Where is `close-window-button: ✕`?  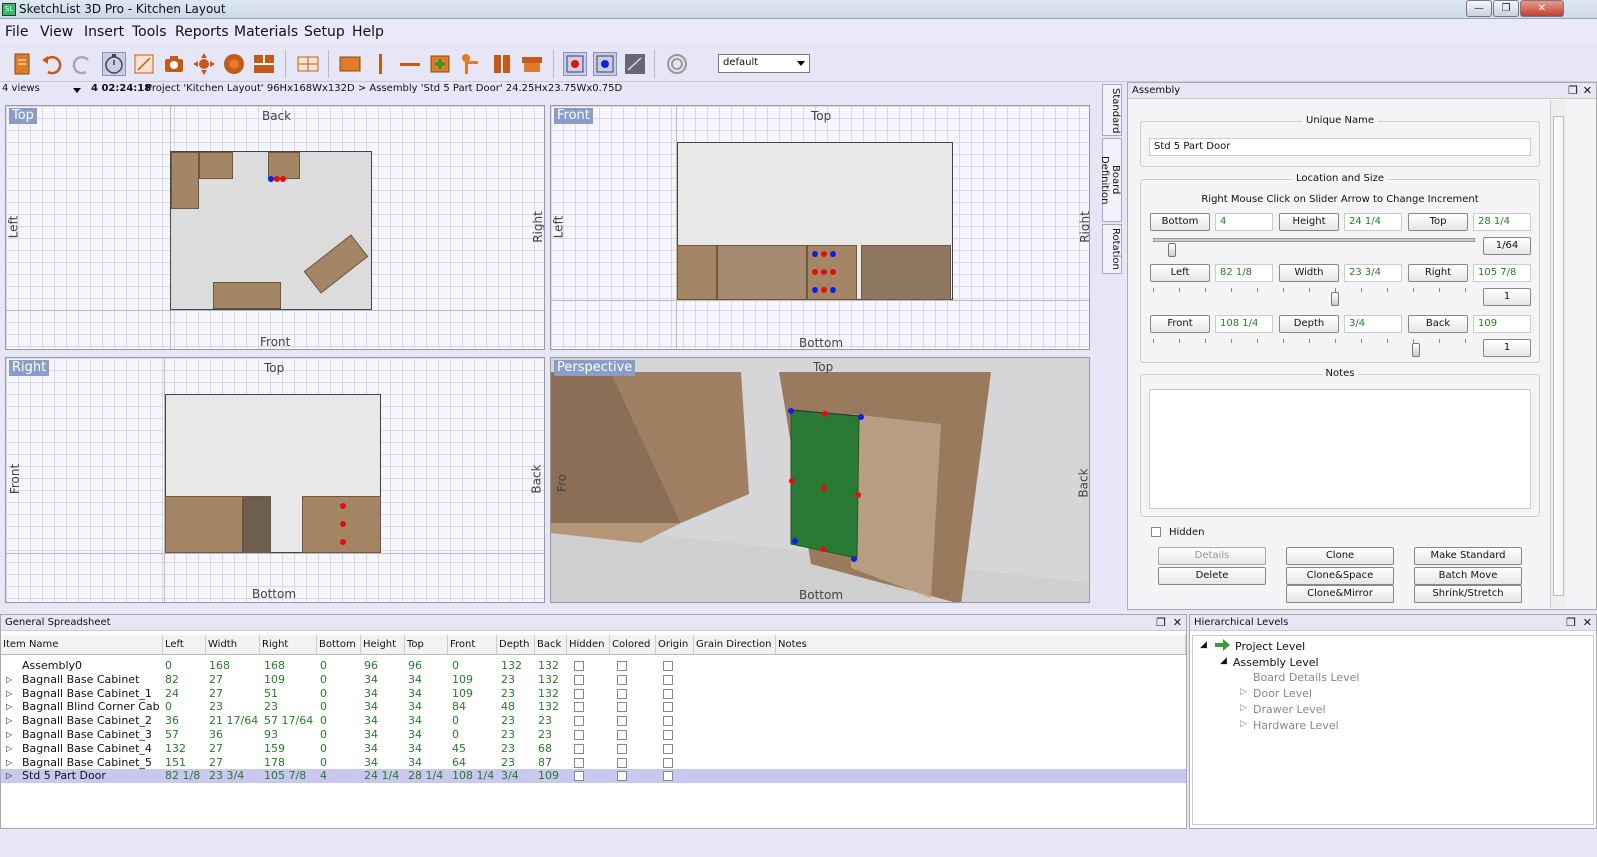
close-window-button: ✕ is located at coordinates (1542, 8).